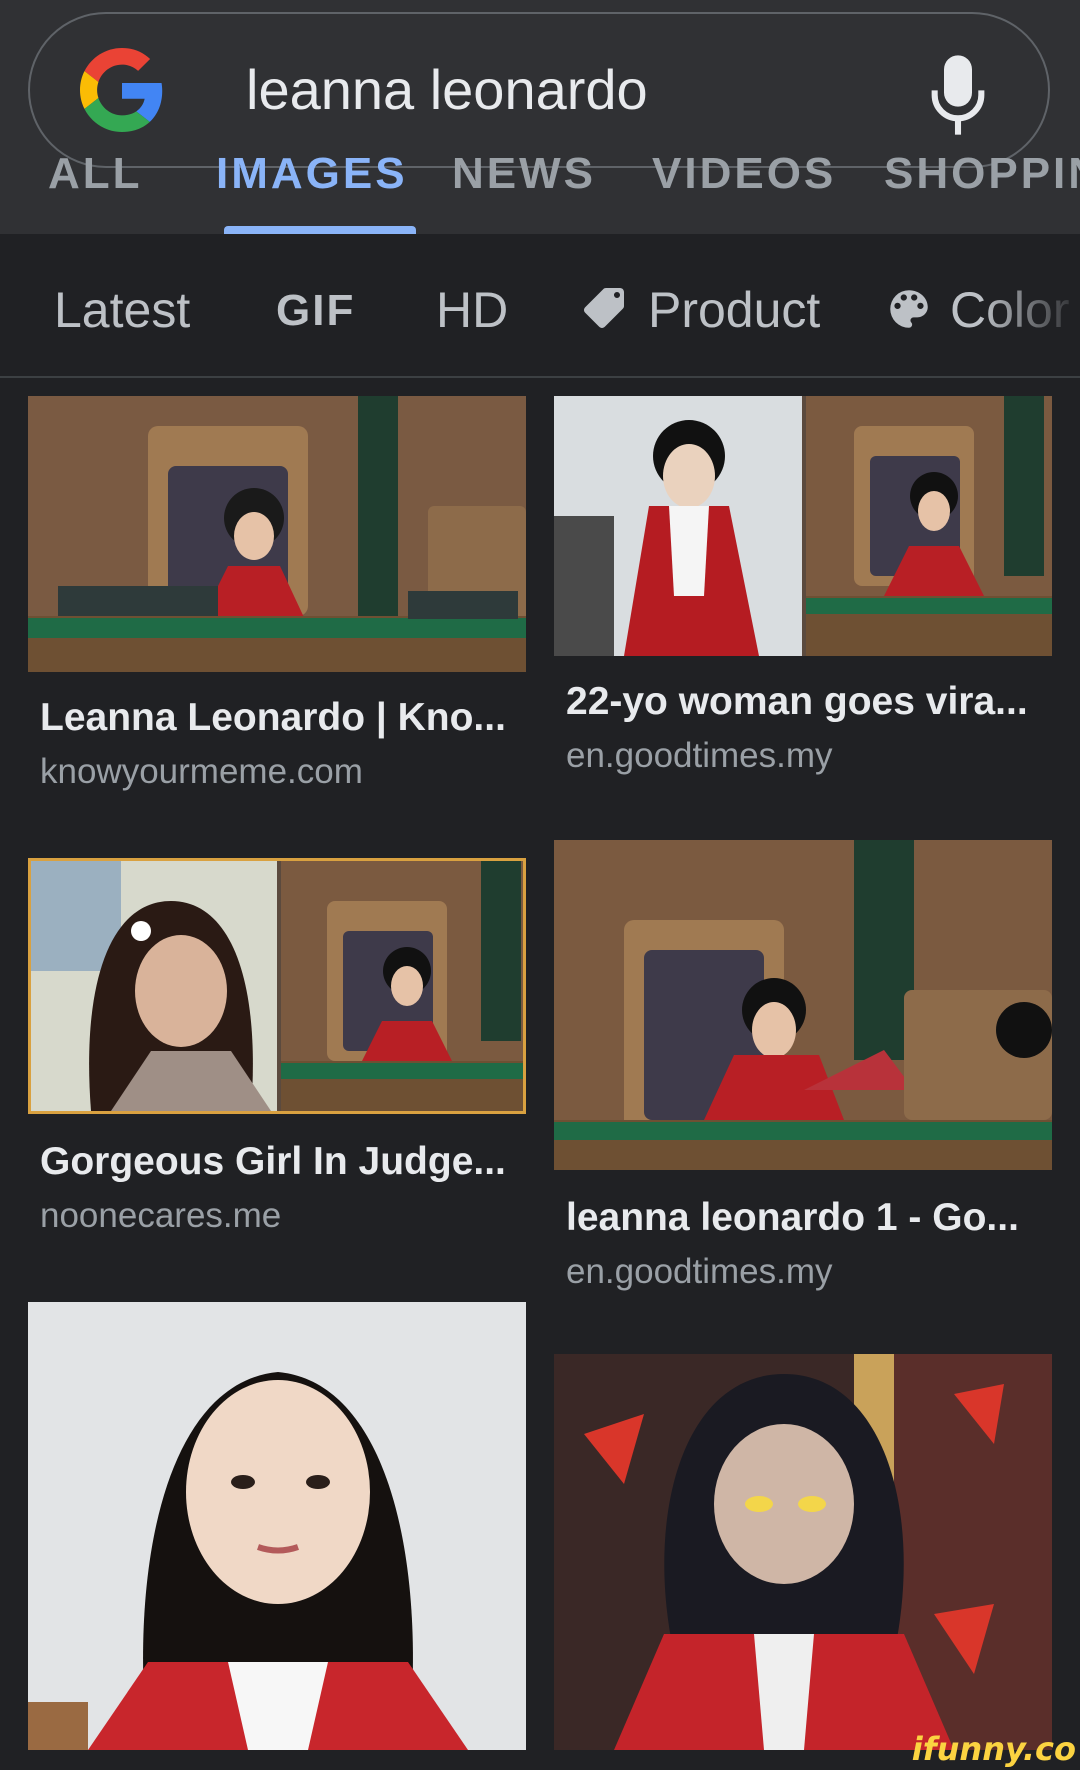  What do you see at coordinates (320, 230) in the screenshot?
I see `active-tab-indicator` at bounding box center [320, 230].